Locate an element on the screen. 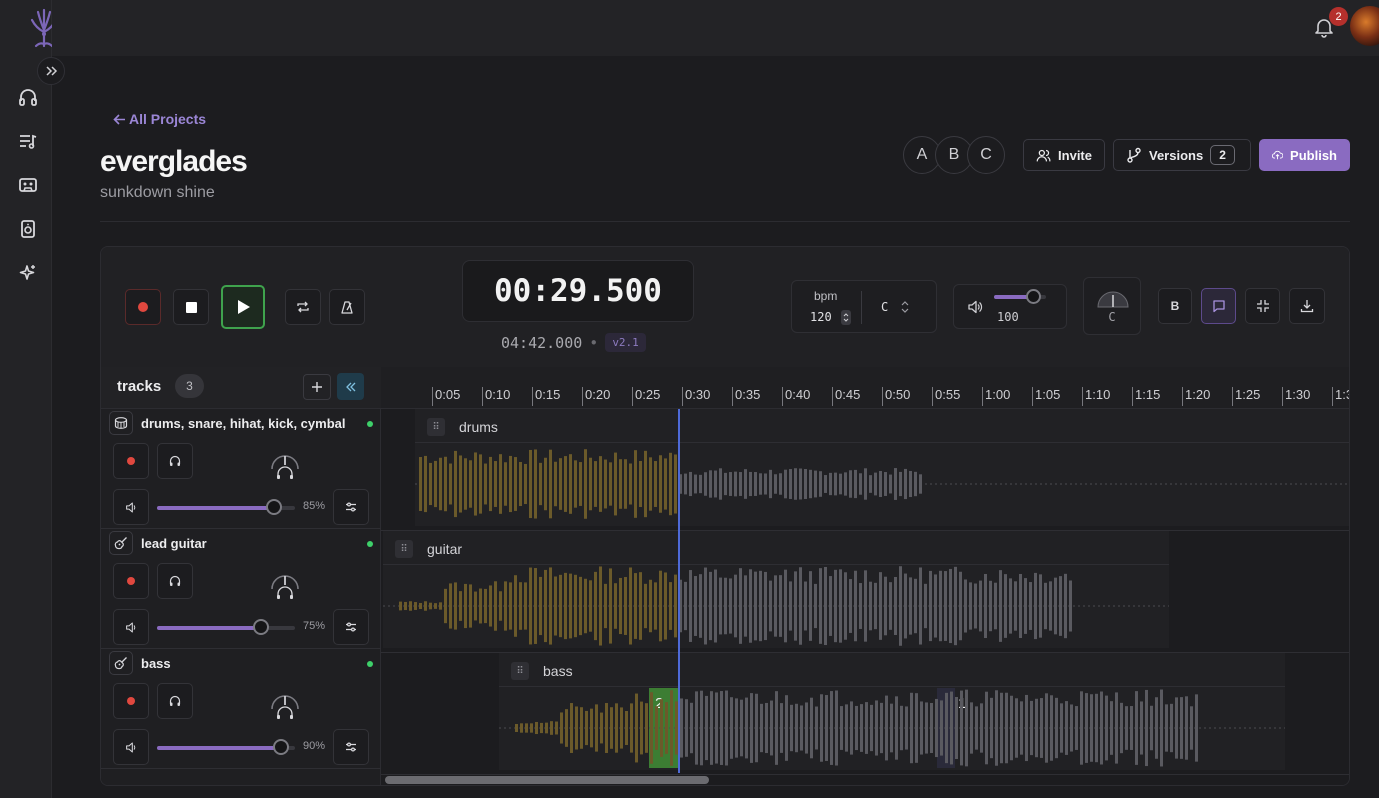 The height and width of the screenshot is (798, 1379). tuner-dial: C is located at coordinates (1112, 306).